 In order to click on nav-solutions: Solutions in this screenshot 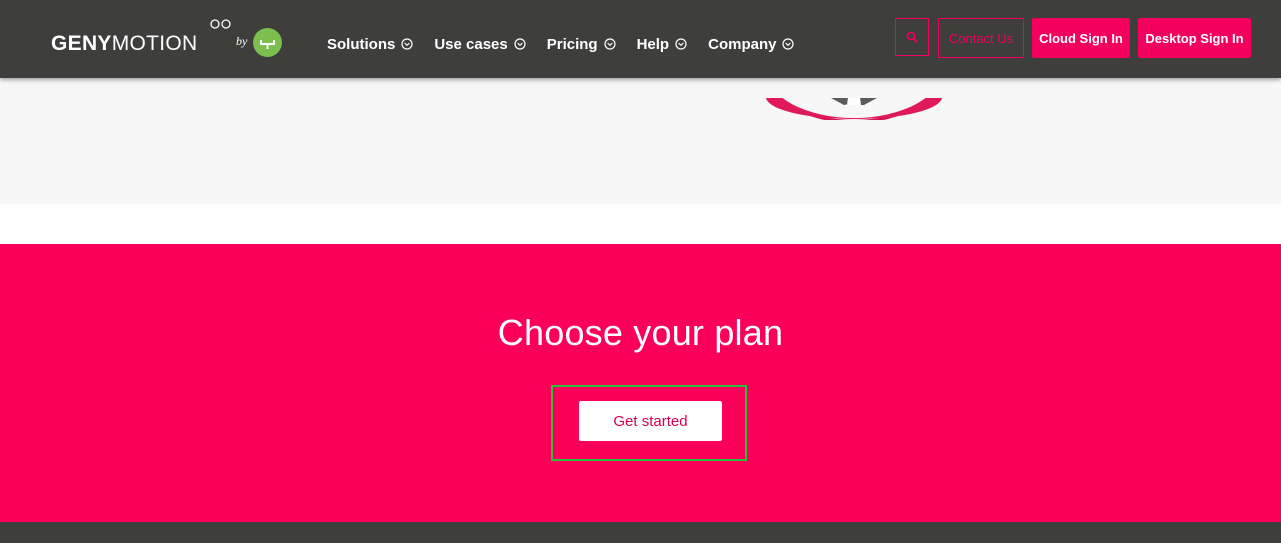, I will do `click(370, 44)`.